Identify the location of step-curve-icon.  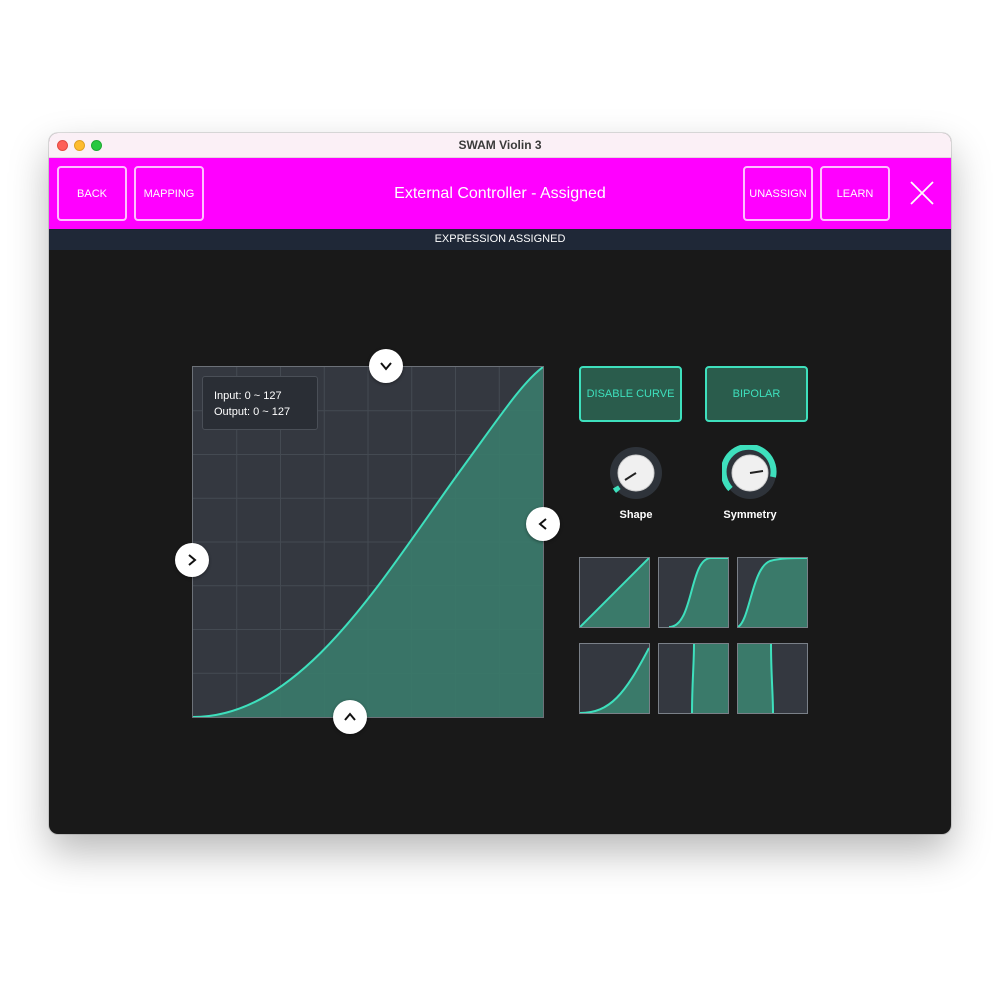
(709, 678).